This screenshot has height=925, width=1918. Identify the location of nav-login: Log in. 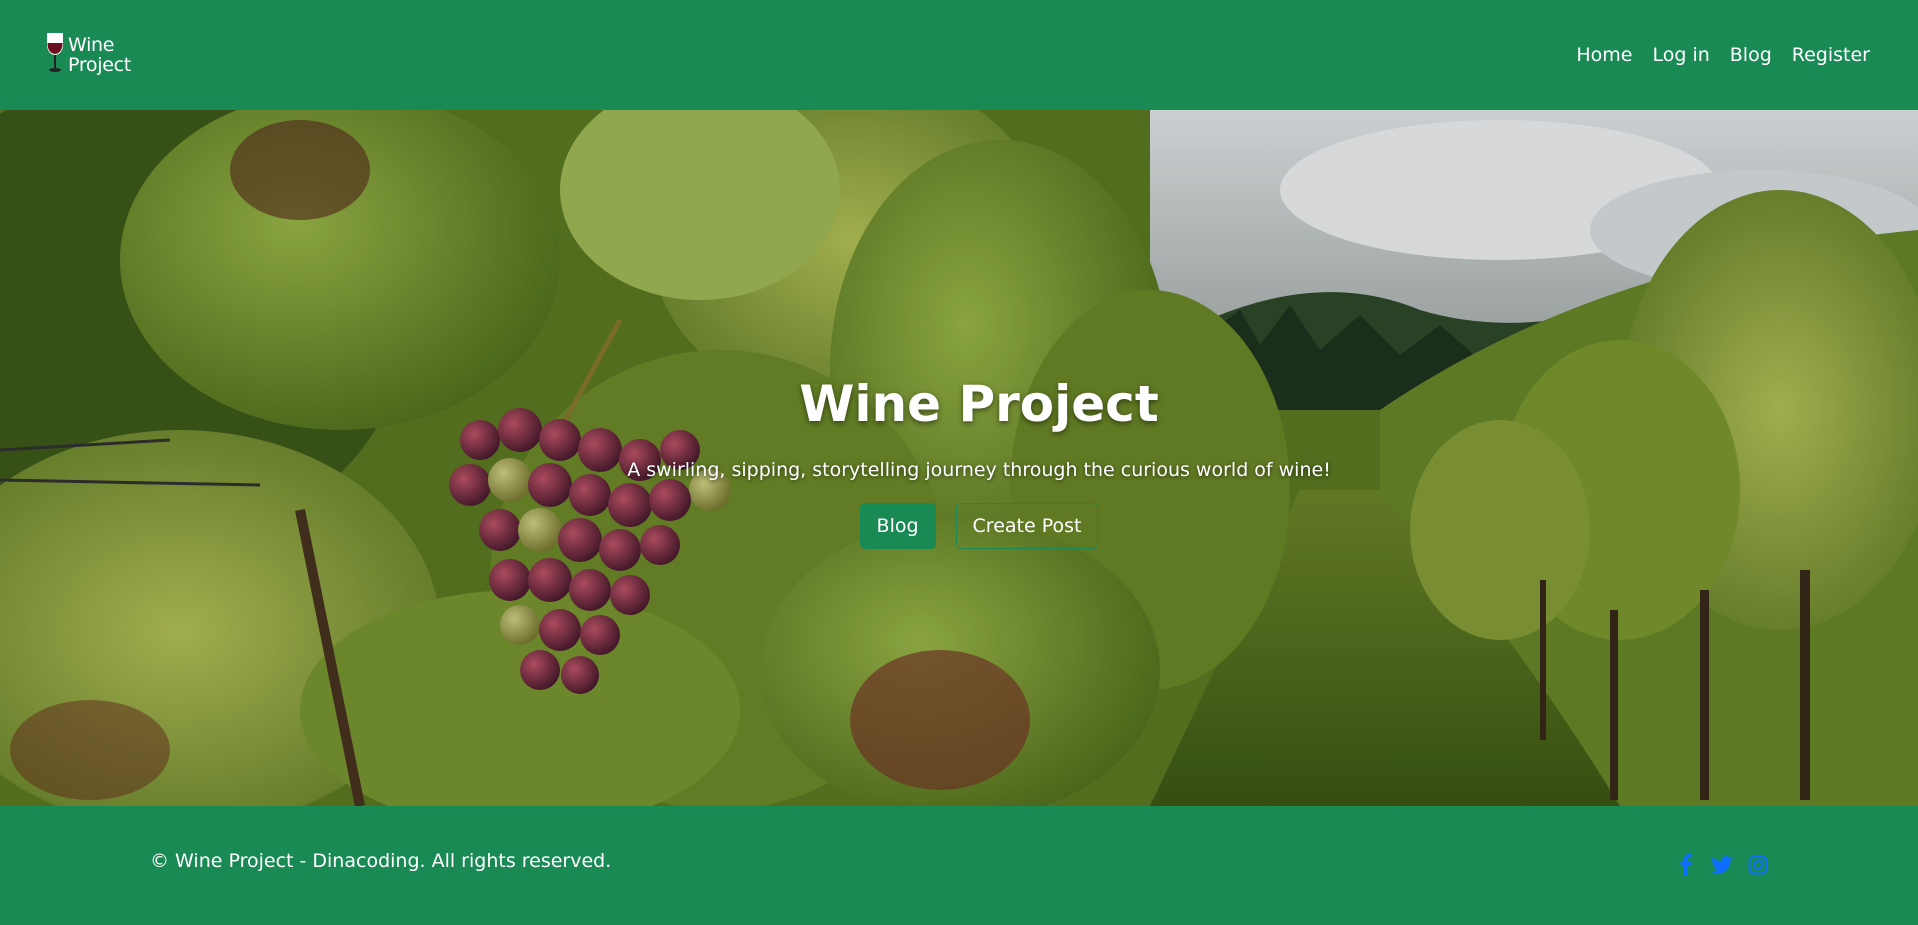
(1680, 55).